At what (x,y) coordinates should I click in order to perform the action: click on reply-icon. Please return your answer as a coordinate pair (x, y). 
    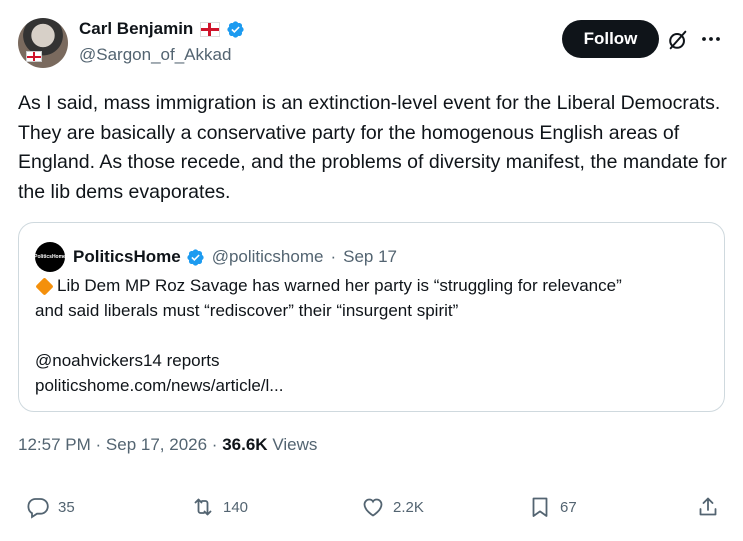
    Looking at the image, I should click on (38, 508).